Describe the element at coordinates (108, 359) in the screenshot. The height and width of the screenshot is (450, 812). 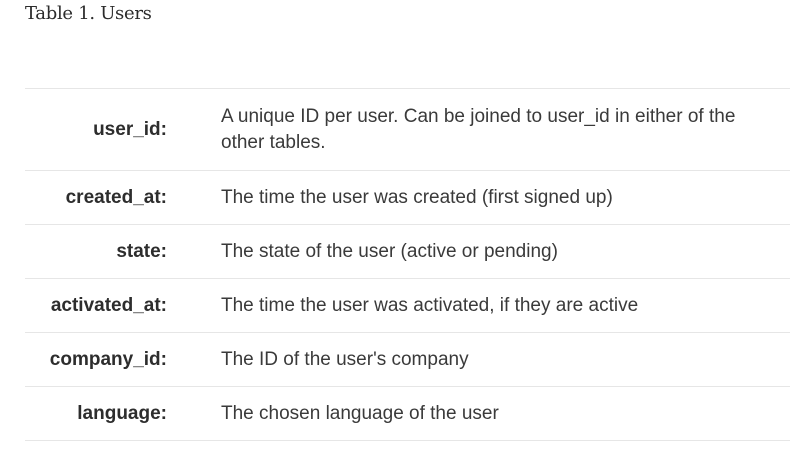
I see `field-name: company_id:` at that location.